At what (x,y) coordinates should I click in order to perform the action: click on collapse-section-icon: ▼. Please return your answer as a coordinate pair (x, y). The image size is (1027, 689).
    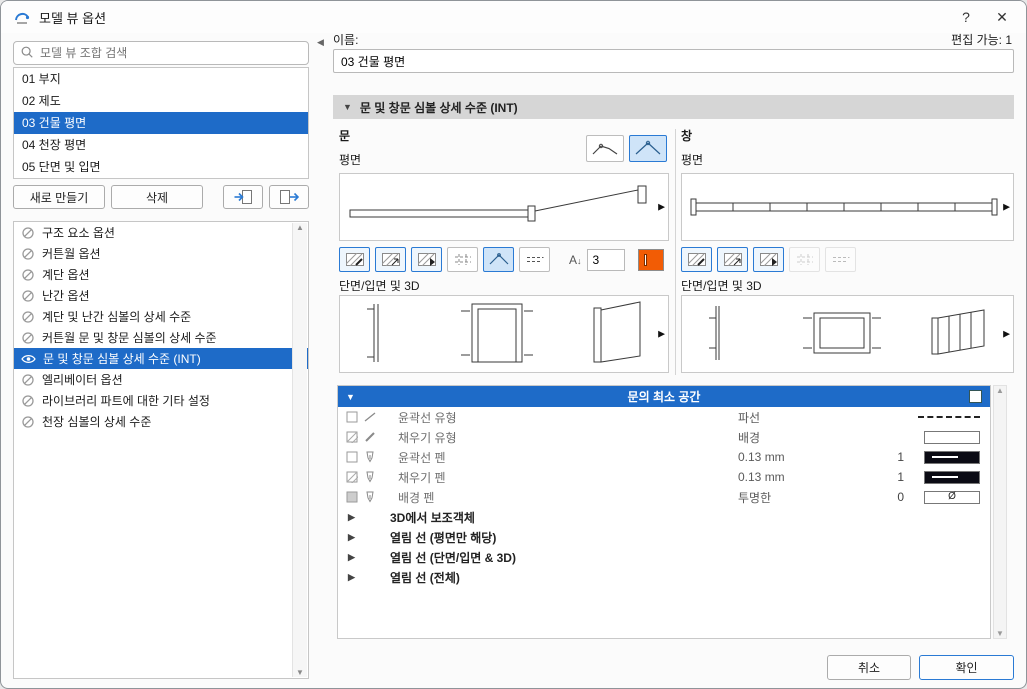
    Looking at the image, I should click on (347, 107).